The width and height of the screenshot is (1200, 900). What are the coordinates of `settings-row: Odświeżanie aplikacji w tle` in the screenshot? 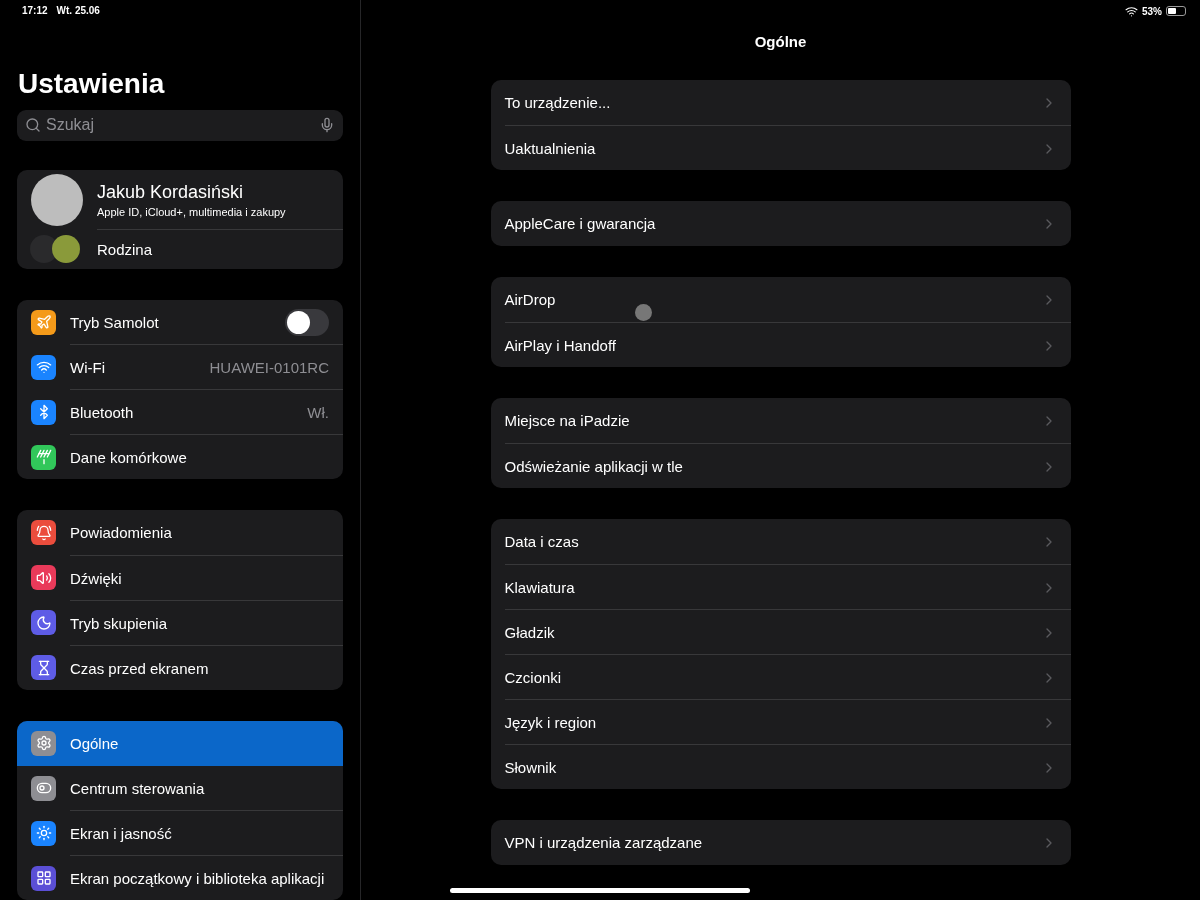 It's located at (780, 465).